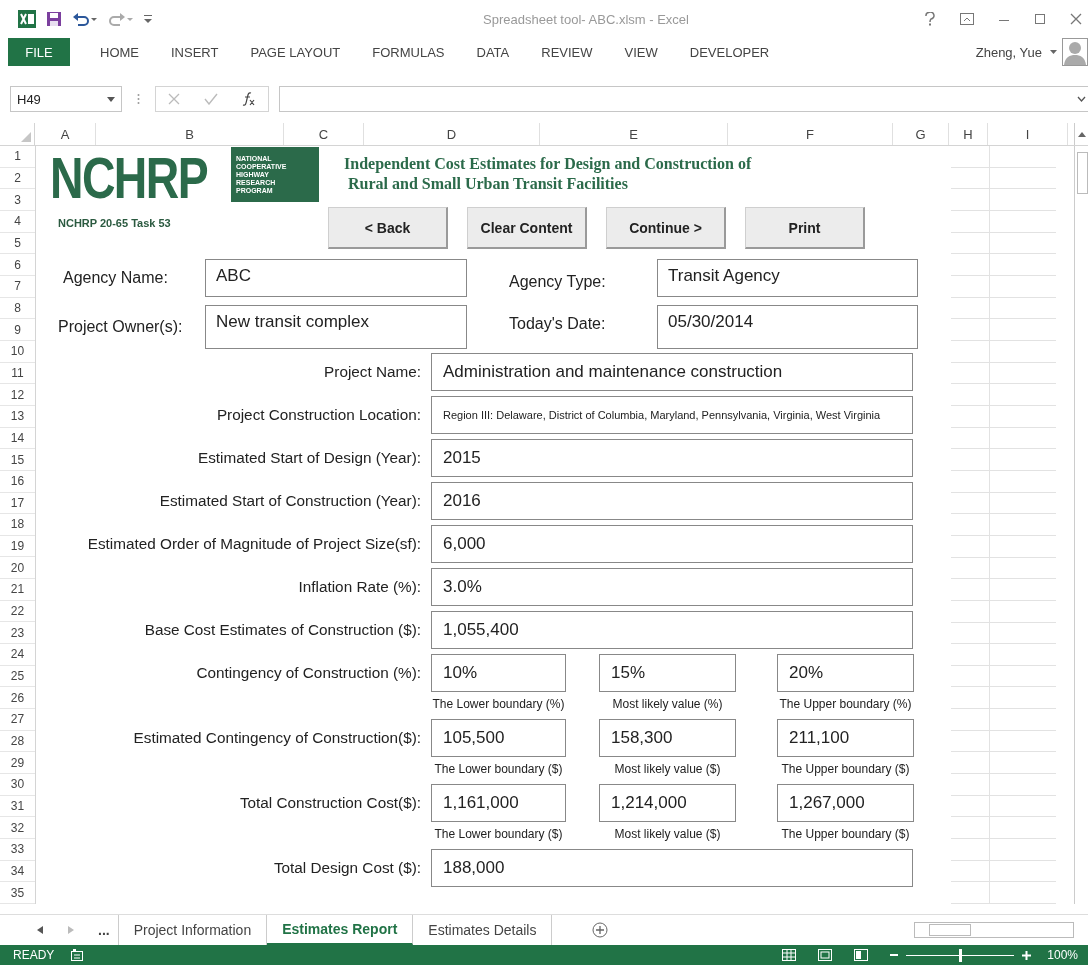 The image size is (1088, 966). What do you see at coordinates (17, 308) in the screenshot?
I see `row-header: 8` at bounding box center [17, 308].